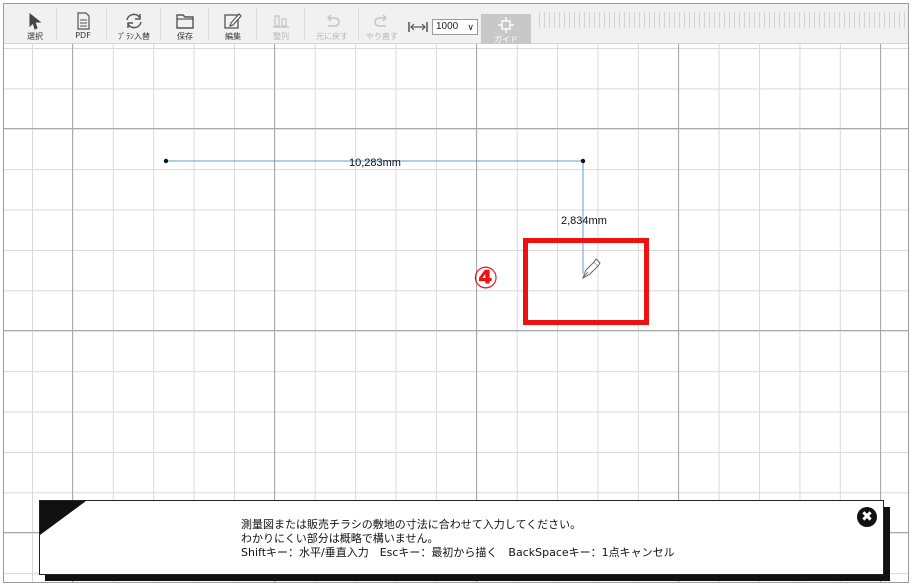 This screenshot has width=914, height=588. Describe the element at coordinates (375, 163) in the screenshot. I see `horizontal-dimension-label: 10,283mm` at that location.